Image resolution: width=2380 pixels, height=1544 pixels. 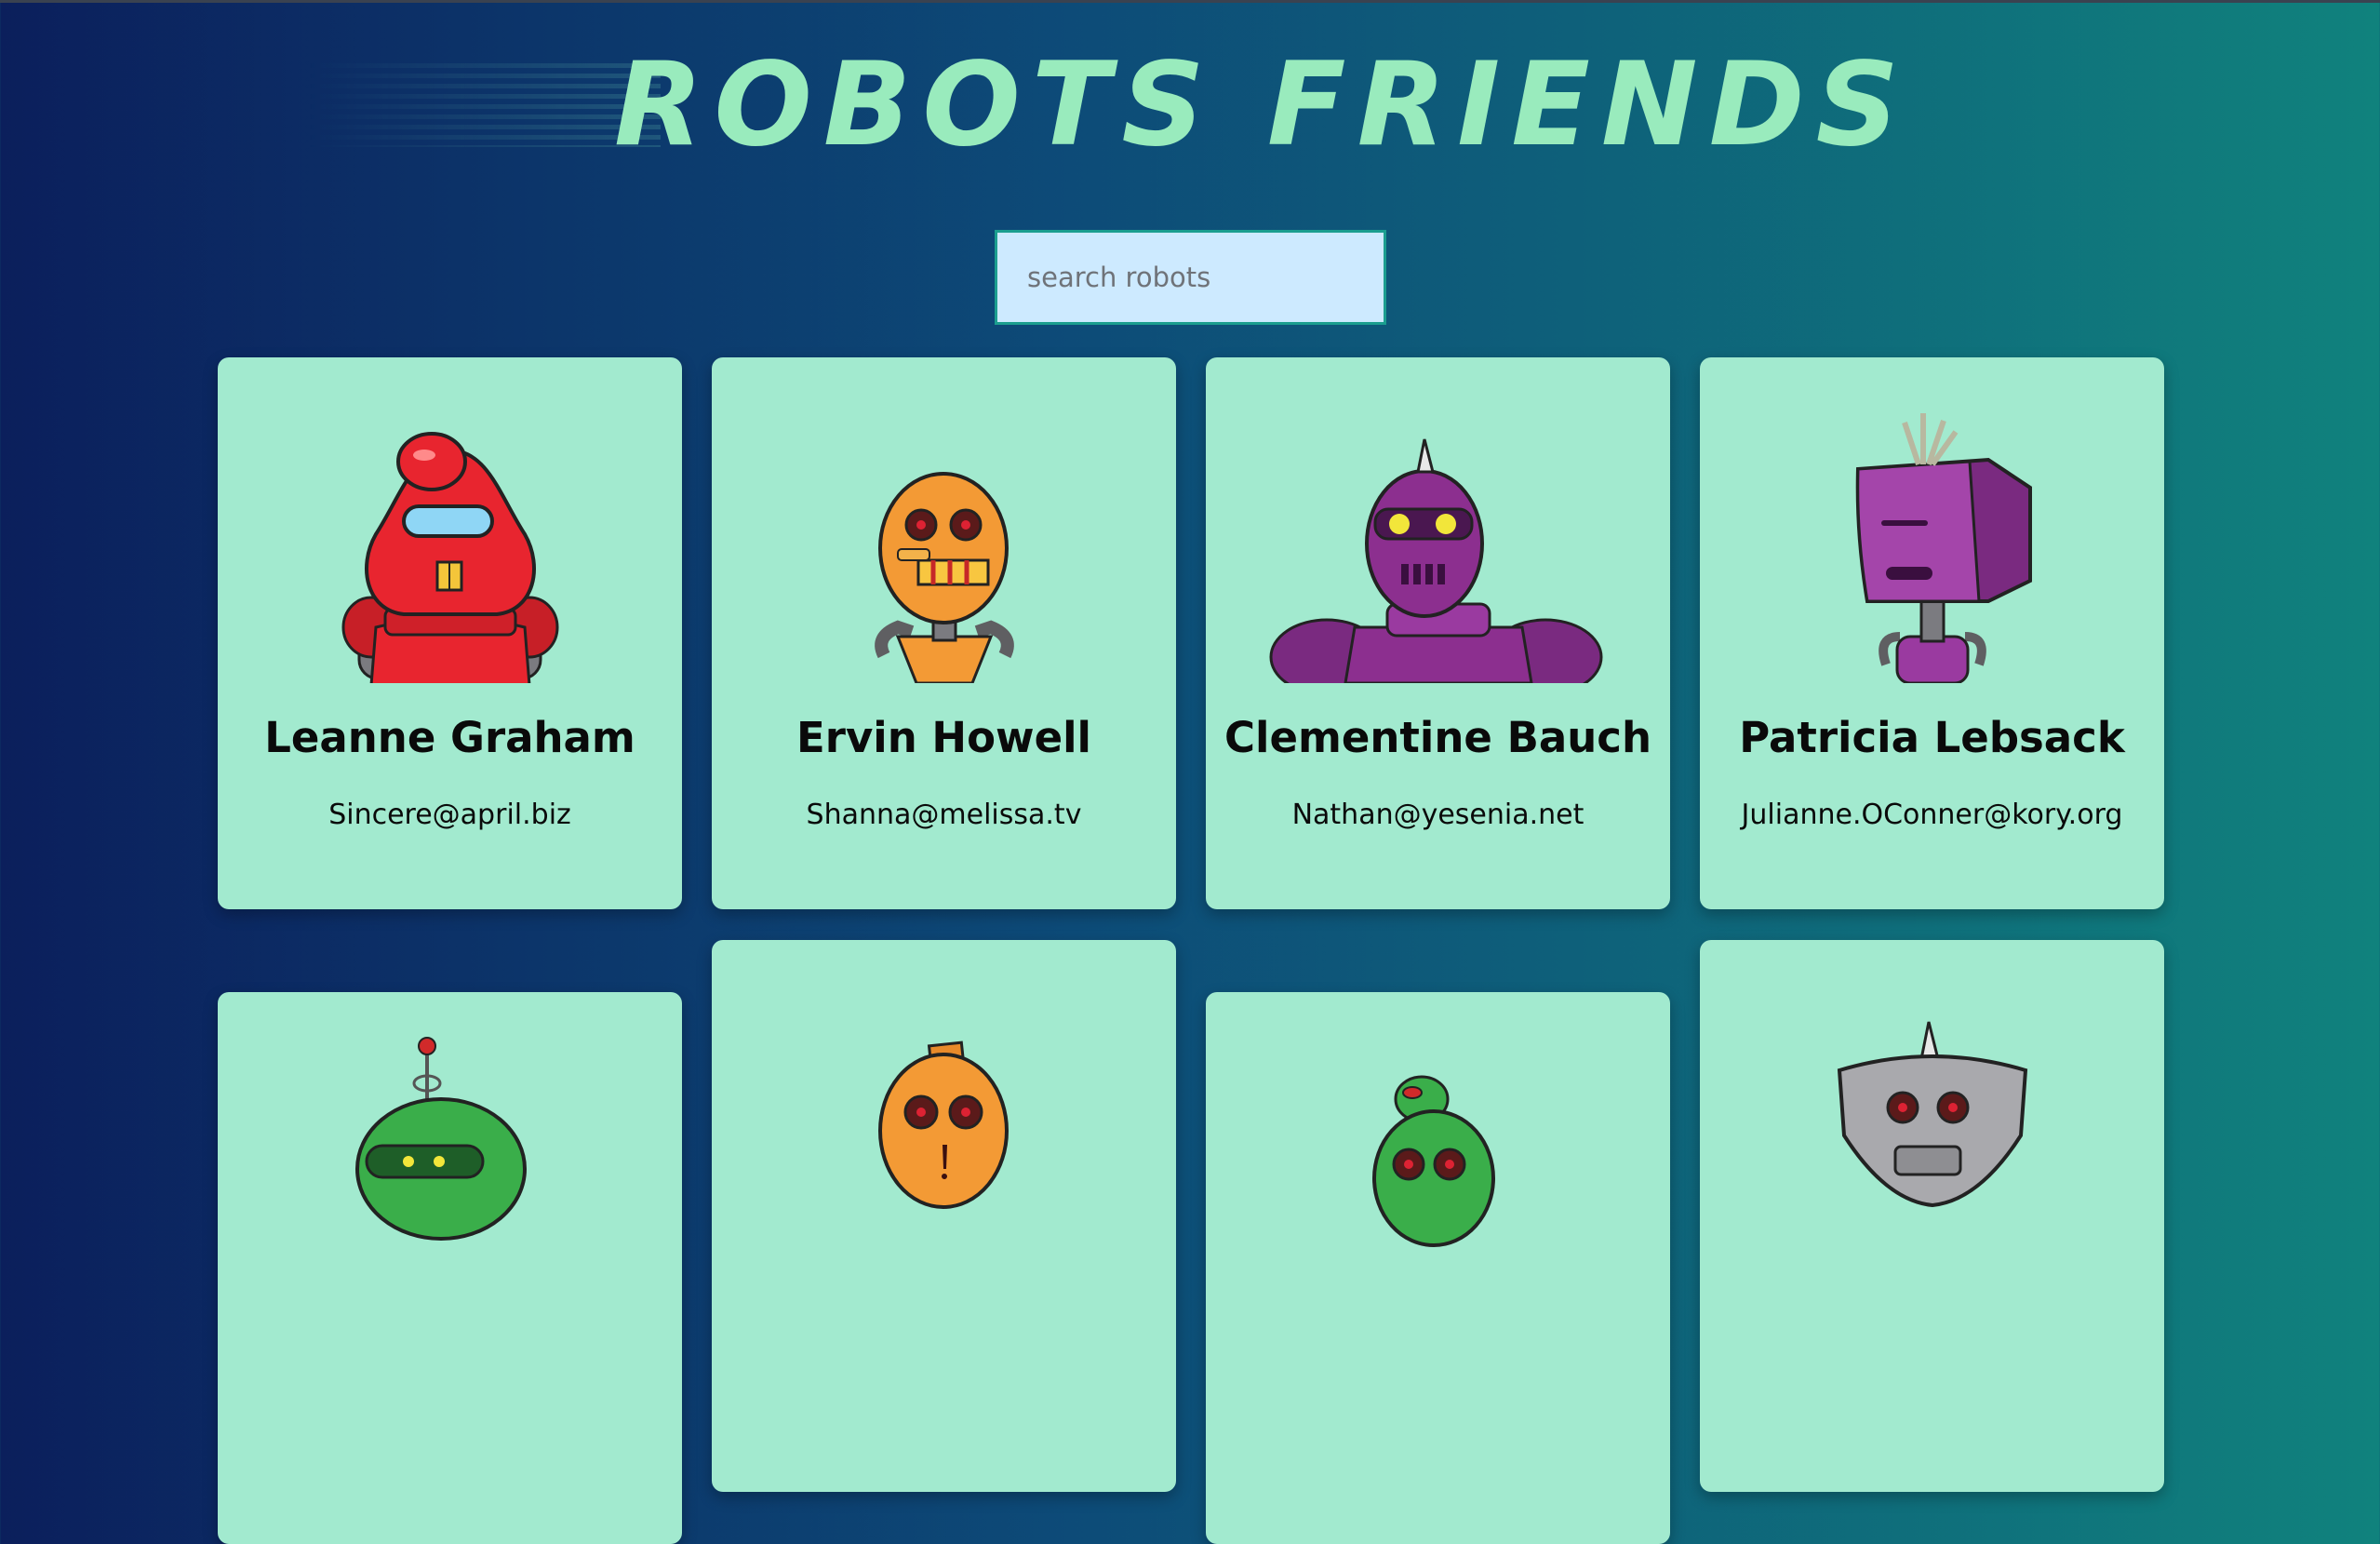 What do you see at coordinates (1932, 815) in the screenshot?
I see `robot-email: Julianne.OConner@kory.org` at bounding box center [1932, 815].